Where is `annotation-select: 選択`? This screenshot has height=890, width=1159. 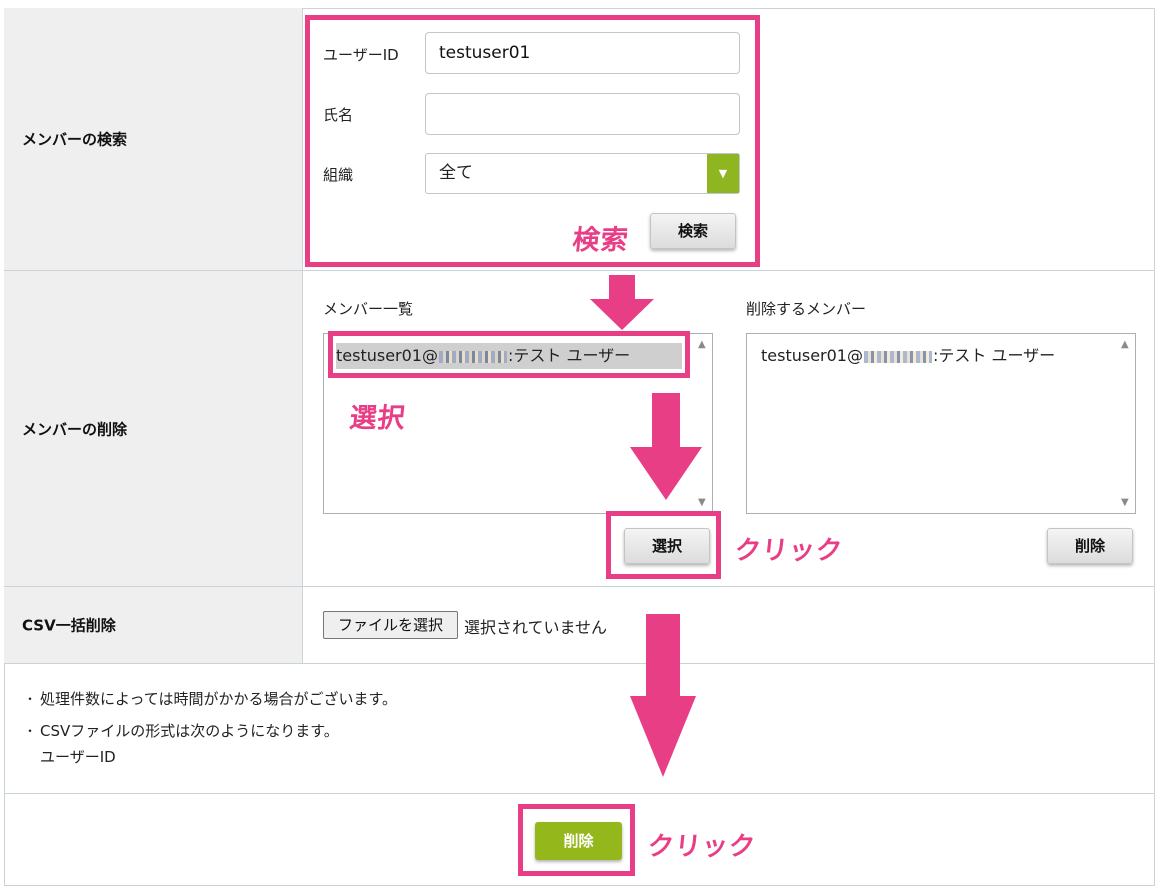
annotation-select: 選択 is located at coordinates (378, 418).